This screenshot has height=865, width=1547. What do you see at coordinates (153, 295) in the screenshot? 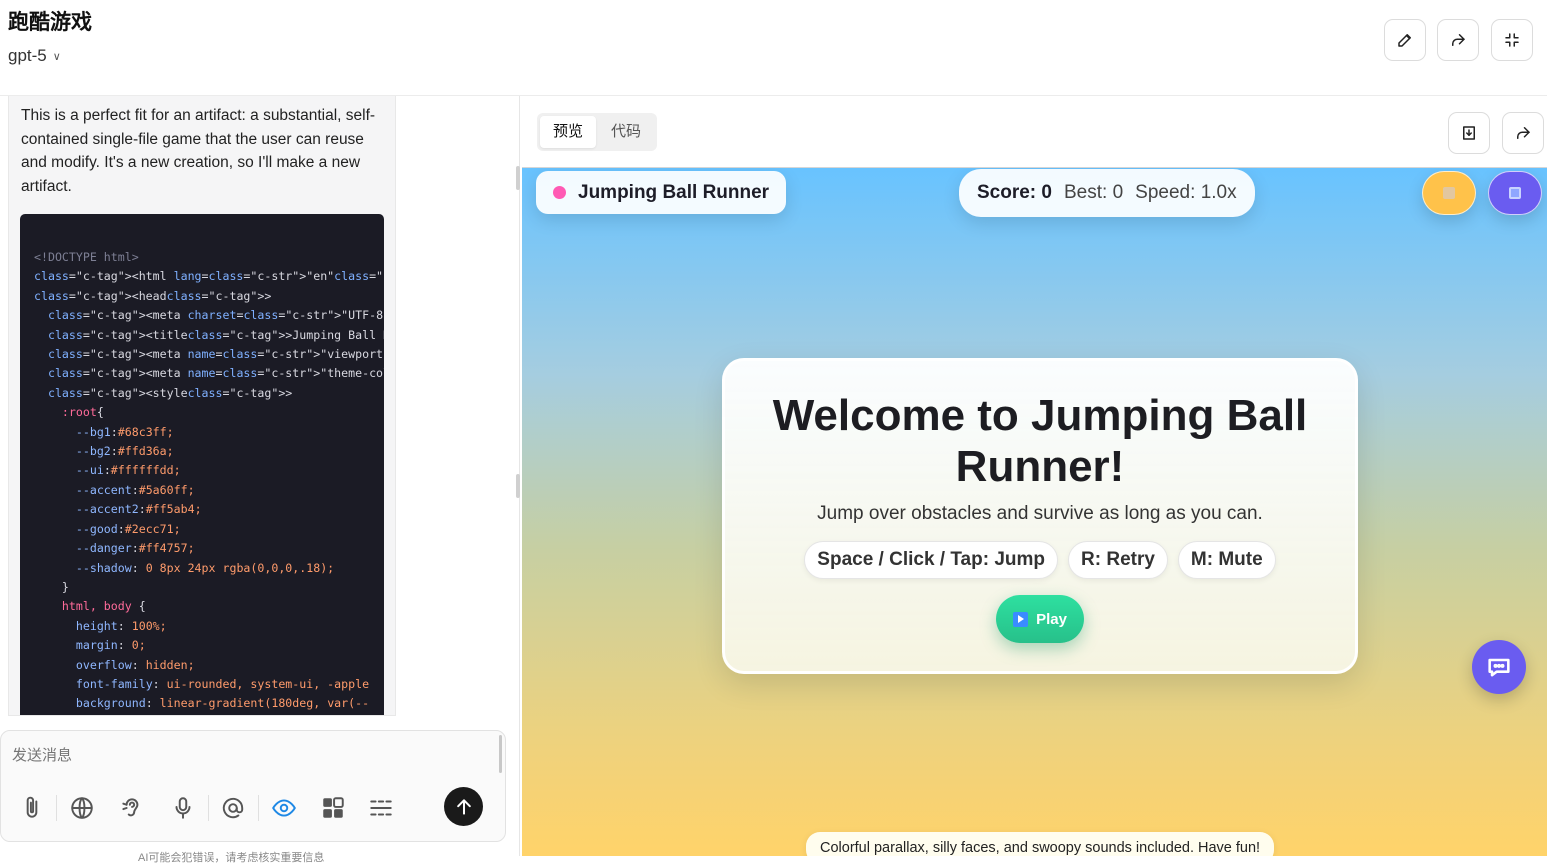
I see `code-line: class="c-tag"><headclass="c-tag">>` at bounding box center [153, 295].